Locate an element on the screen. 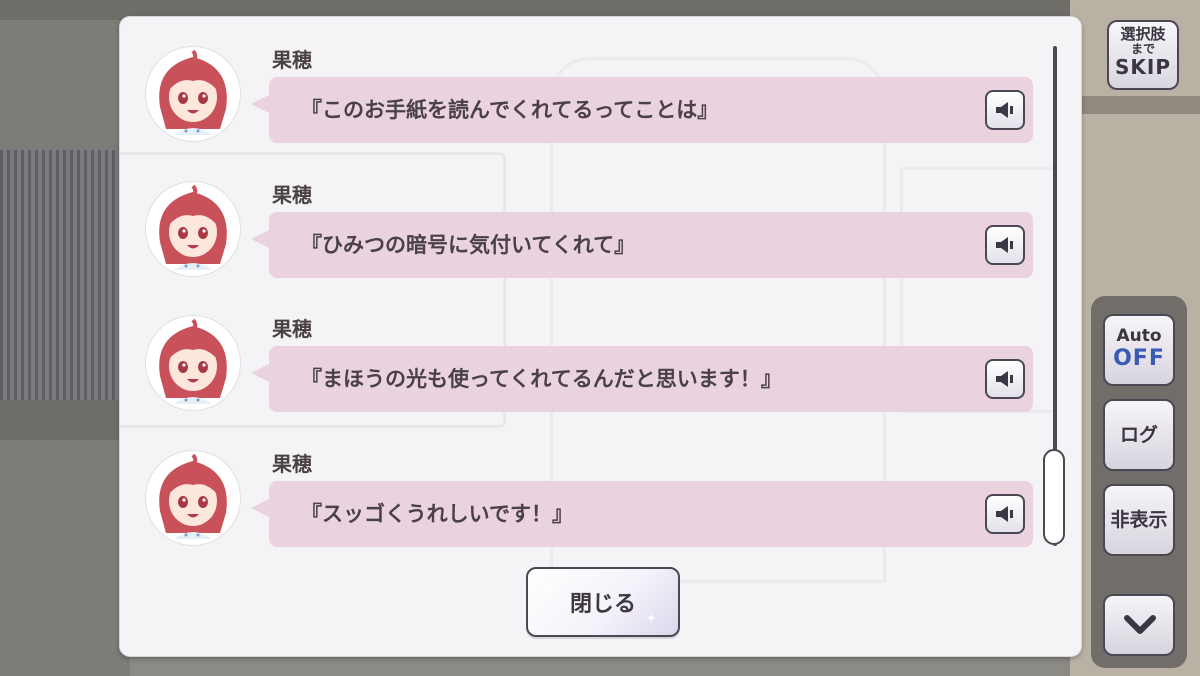 Image resolution: width=1200 pixels, height=676 pixels. close-button: ✦ ✦ 閉じる is located at coordinates (603, 602).